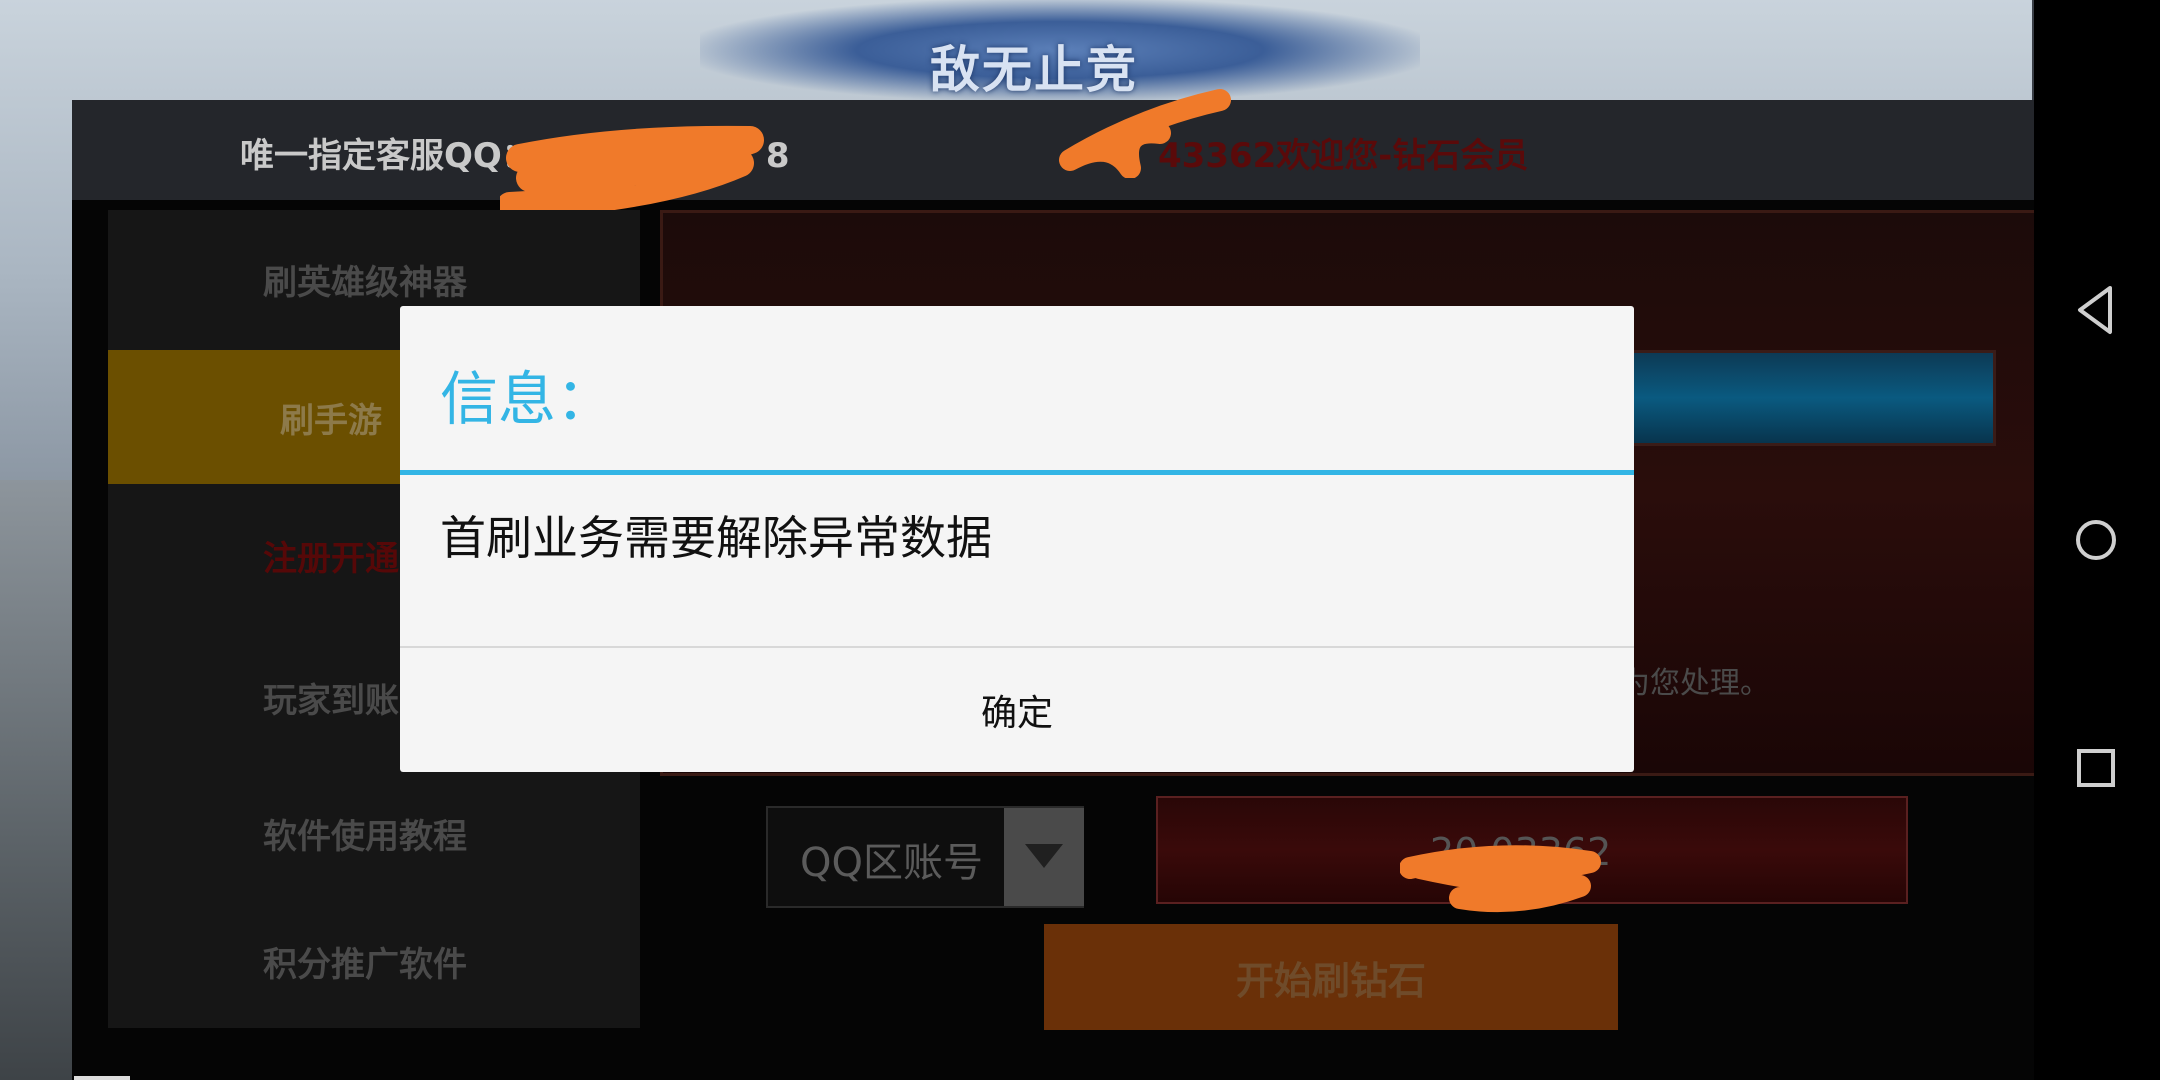  Describe the element at coordinates (388, 156) in the screenshot. I see `support-qq-prefix: 唯一指定客服QQ：` at that location.